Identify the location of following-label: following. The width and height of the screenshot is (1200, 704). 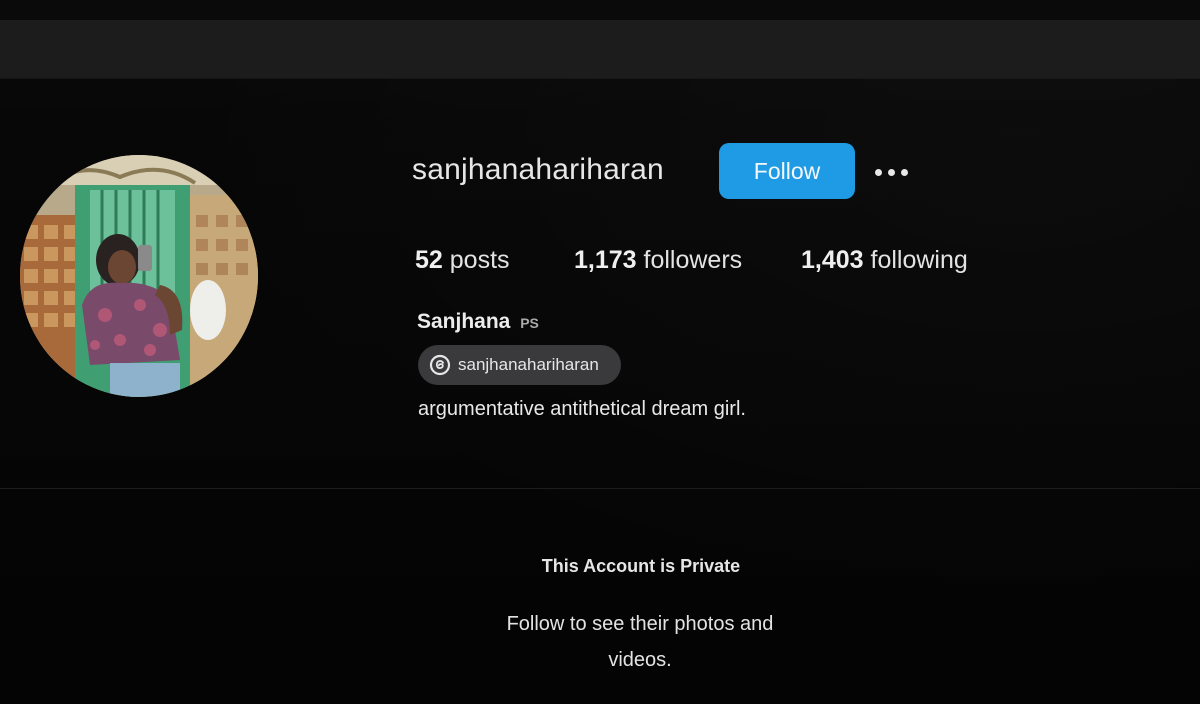
(919, 260).